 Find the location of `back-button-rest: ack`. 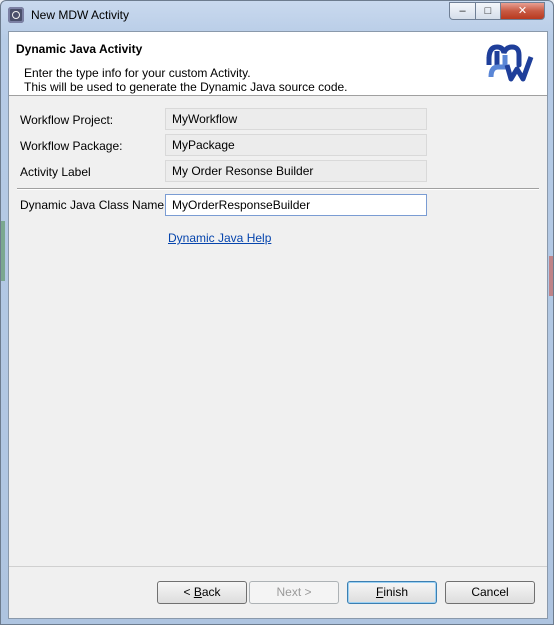

back-button-rest: ack is located at coordinates (211, 592).